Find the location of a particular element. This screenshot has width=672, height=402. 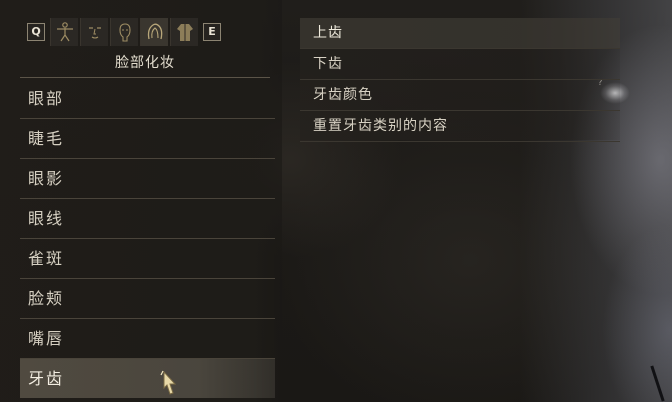

option-label: 重置牙齿类别的内容 is located at coordinates (380, 126).